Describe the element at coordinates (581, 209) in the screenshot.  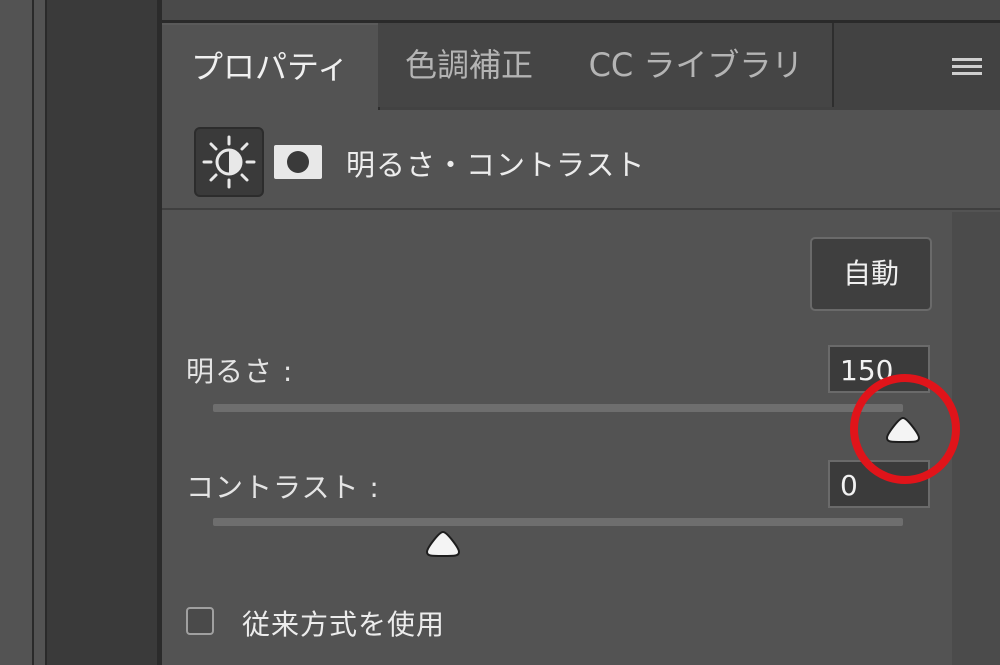
I see `header-divider` at that location.